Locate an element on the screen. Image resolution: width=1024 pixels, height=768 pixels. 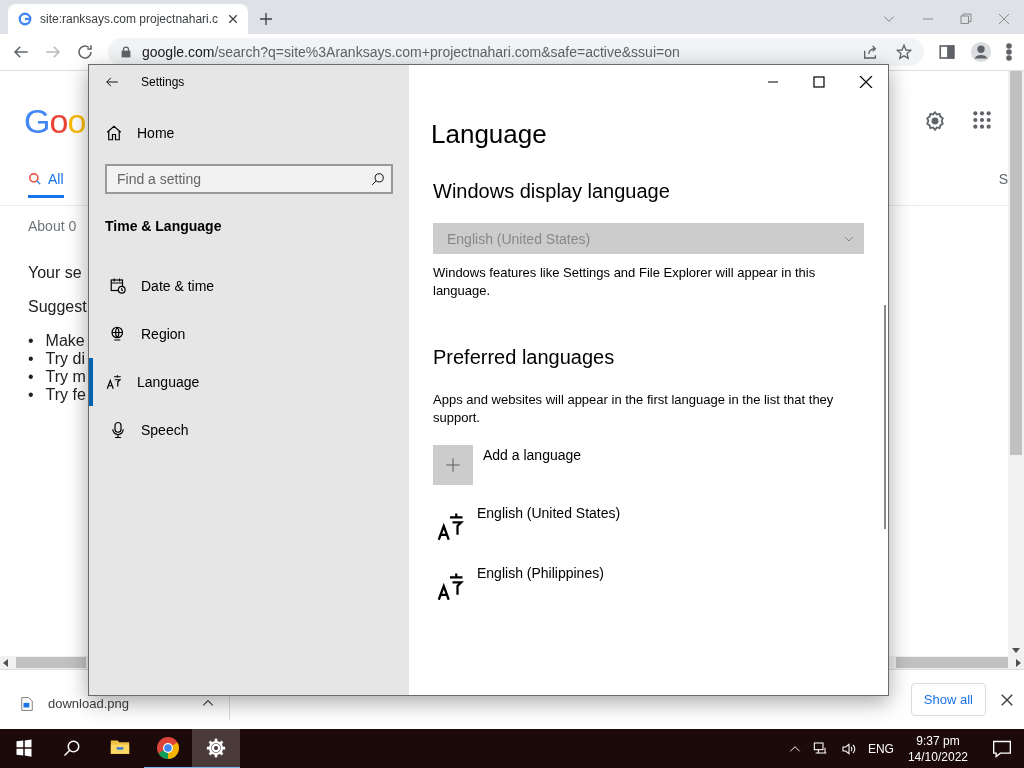
clock: 9:37 pm 14/10/2022 is located at coordinates (937, 749).